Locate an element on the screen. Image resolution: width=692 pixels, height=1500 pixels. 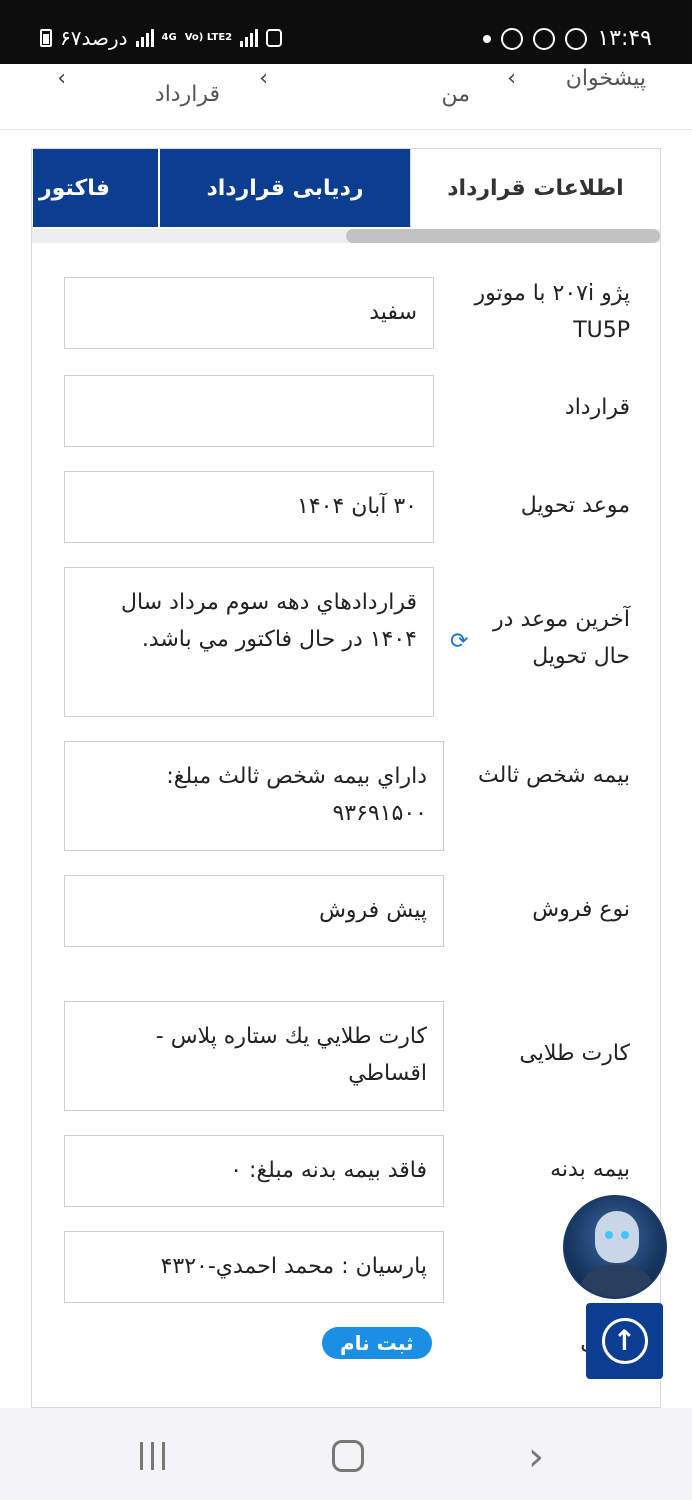
contract-number-value is located at coordinates (249, 411).